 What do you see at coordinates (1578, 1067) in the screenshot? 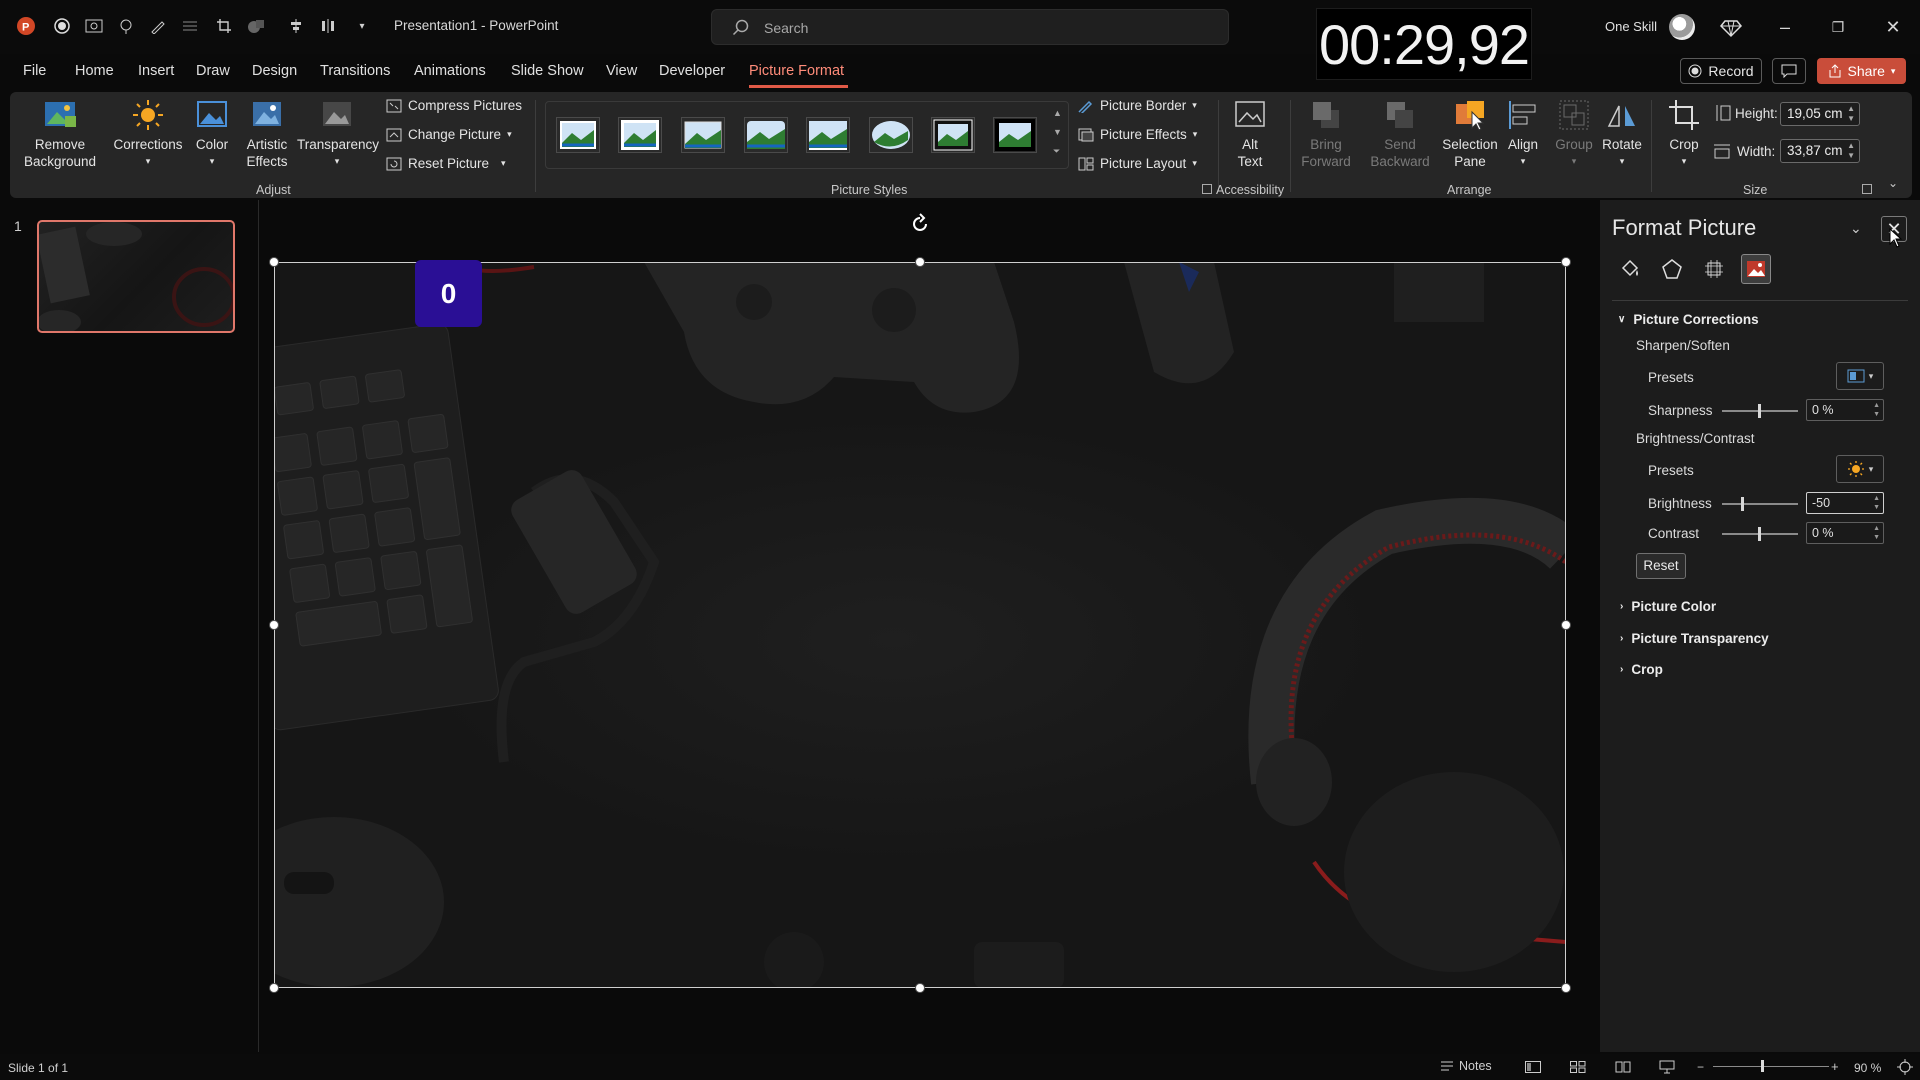
I see `slide-sorter-icon` at bounding box center [1578, 1067].